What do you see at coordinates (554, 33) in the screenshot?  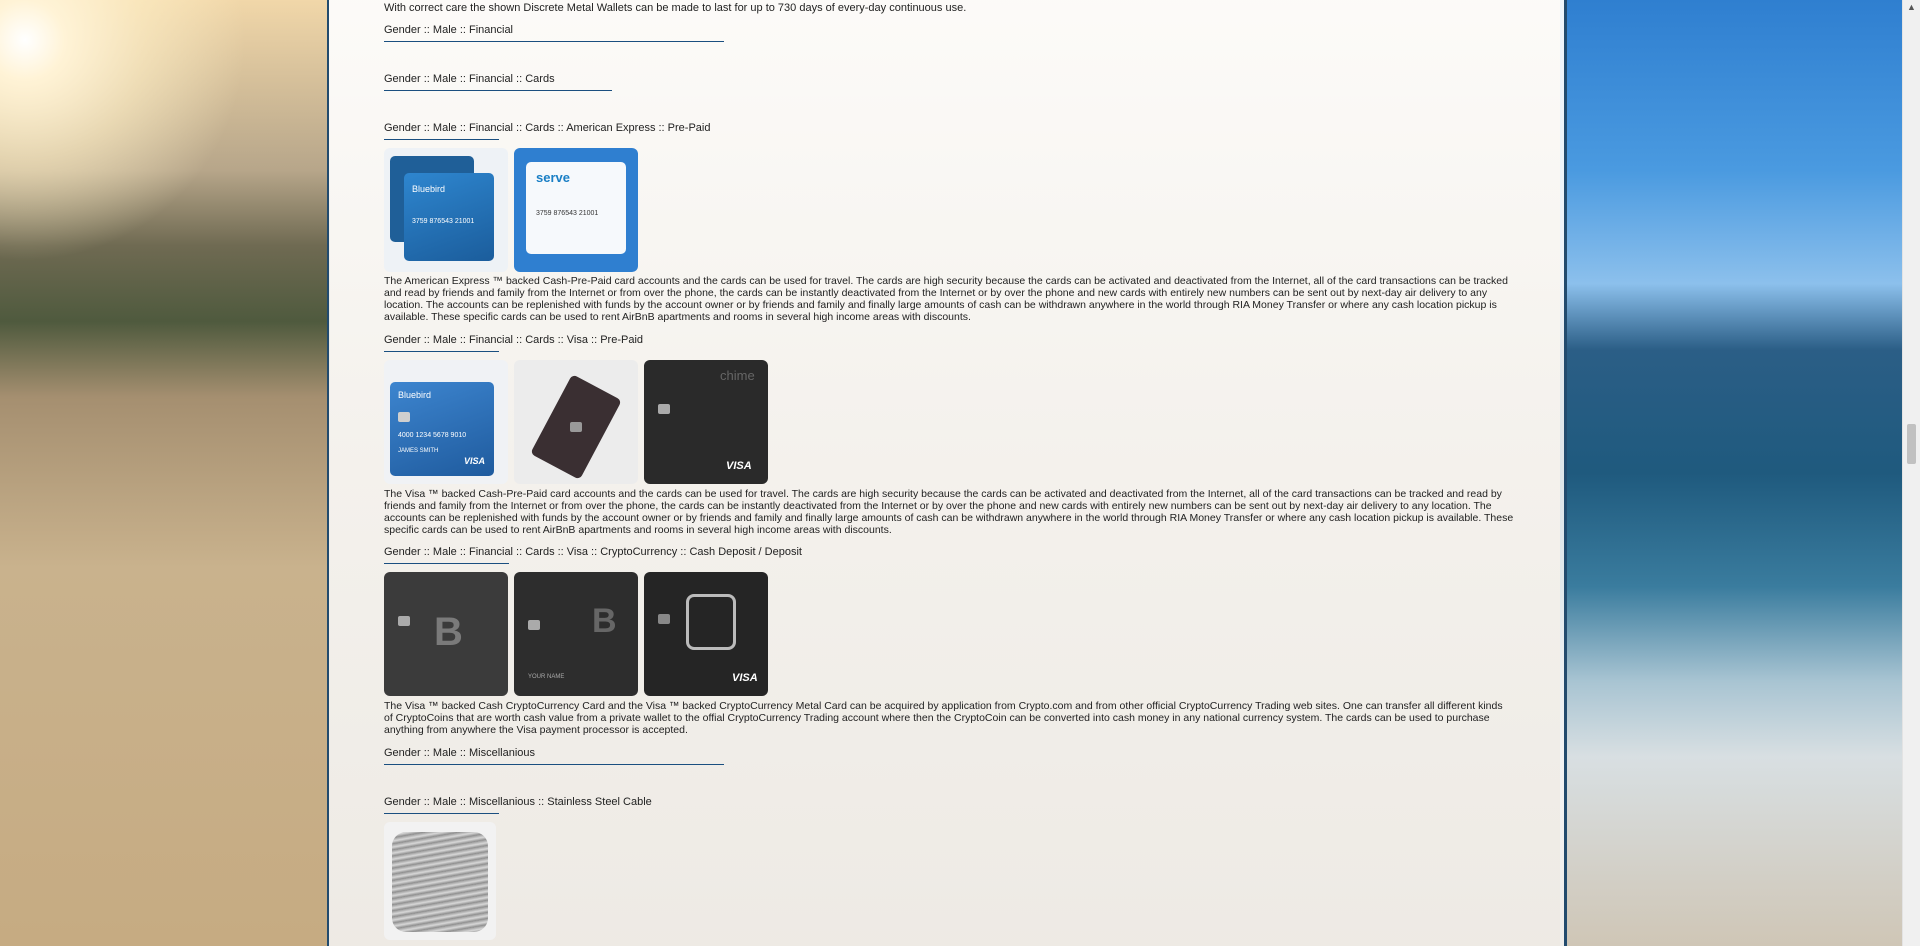 I see `heading-financial: Gender :: Male :: Financial` at bounding box center [554, 33].